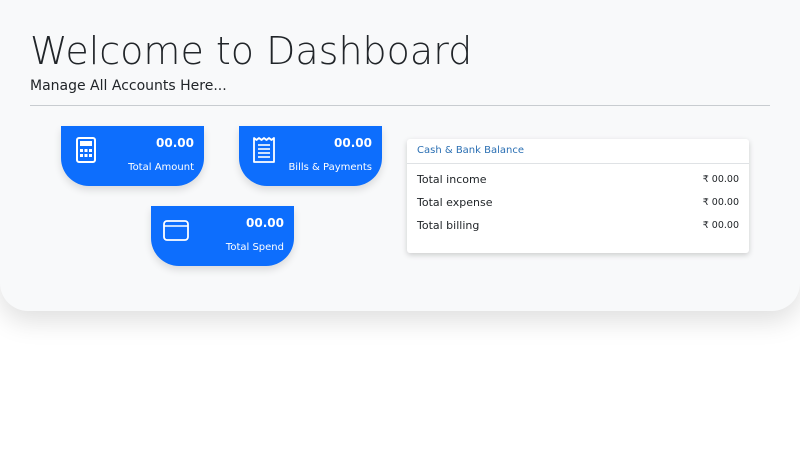 The width and height of the screenshot is (800, 450). What do you see at coordinates (132, 156) in the screenshot?
I see `total-amount-card: 00.00 Total Amount` at bounding box center [132, 156].